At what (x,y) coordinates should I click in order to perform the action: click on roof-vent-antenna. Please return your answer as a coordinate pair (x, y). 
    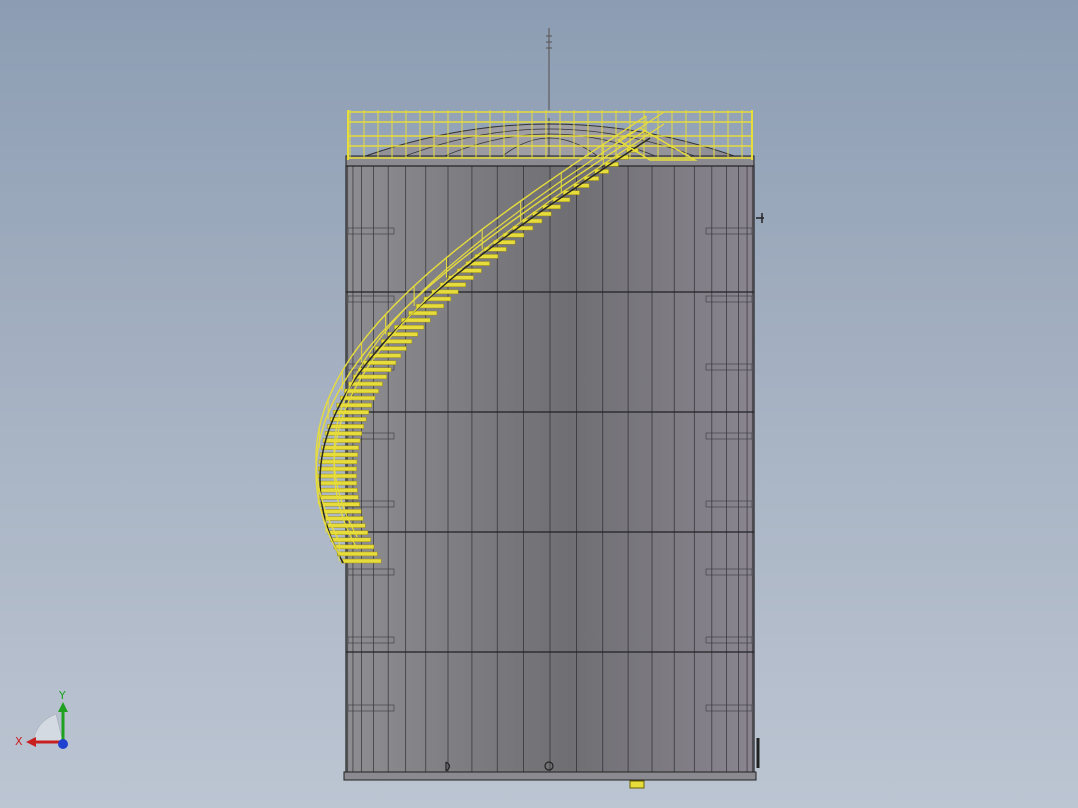
    Looking at the image, I should click on (549, 69).